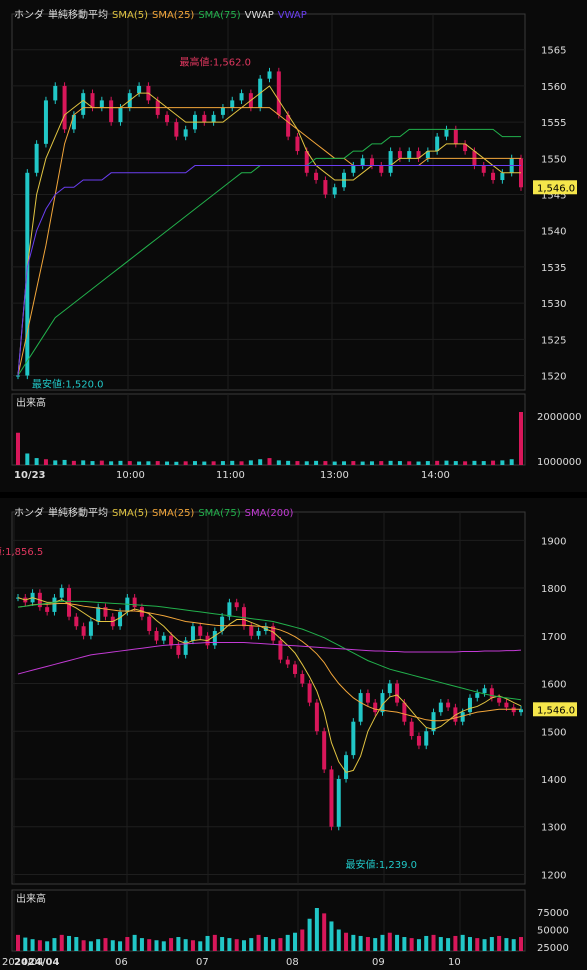 The width and height of the screenshot is (587, 970). Describe the element at coordinates (269, 650) in the screenshot. I see `sma75-line` at that location.